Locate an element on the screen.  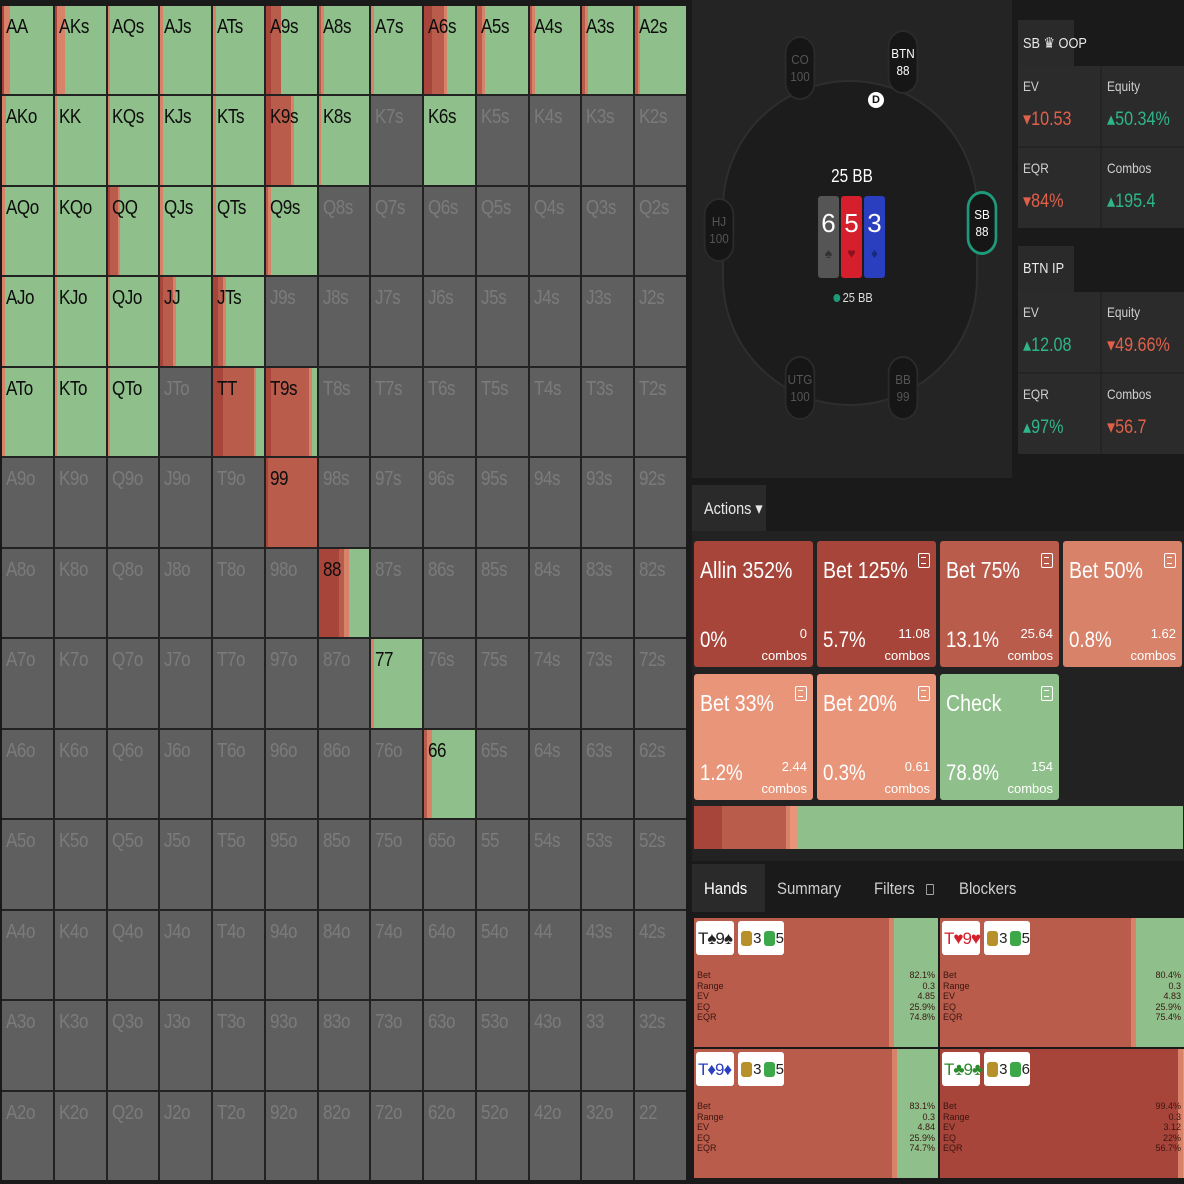
matrix-cell: Q4s is located at coordinates (555, 231).